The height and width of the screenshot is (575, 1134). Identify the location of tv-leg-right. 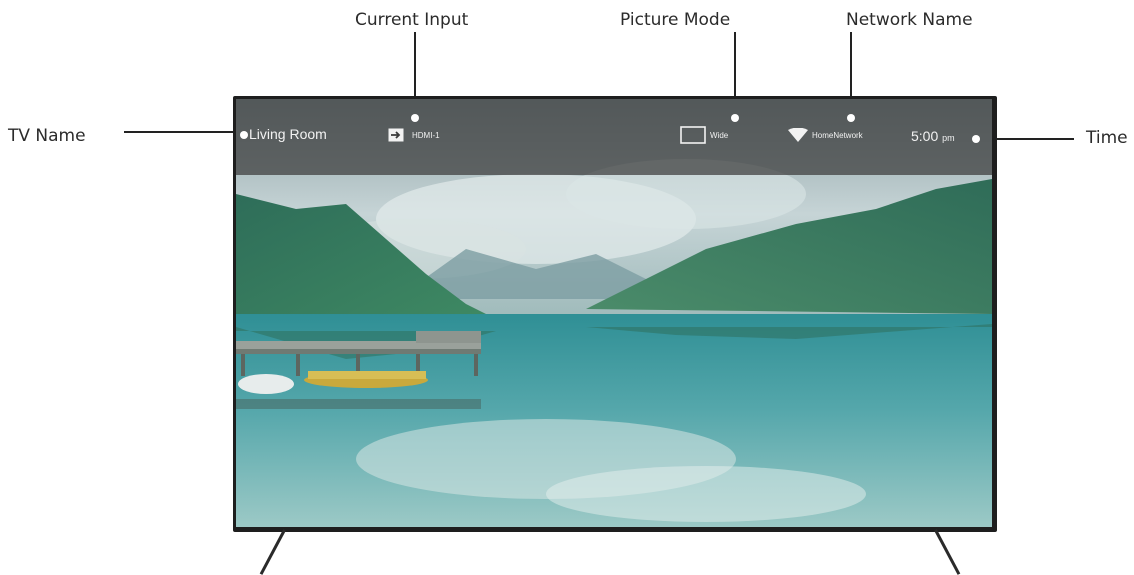
(947, 552).